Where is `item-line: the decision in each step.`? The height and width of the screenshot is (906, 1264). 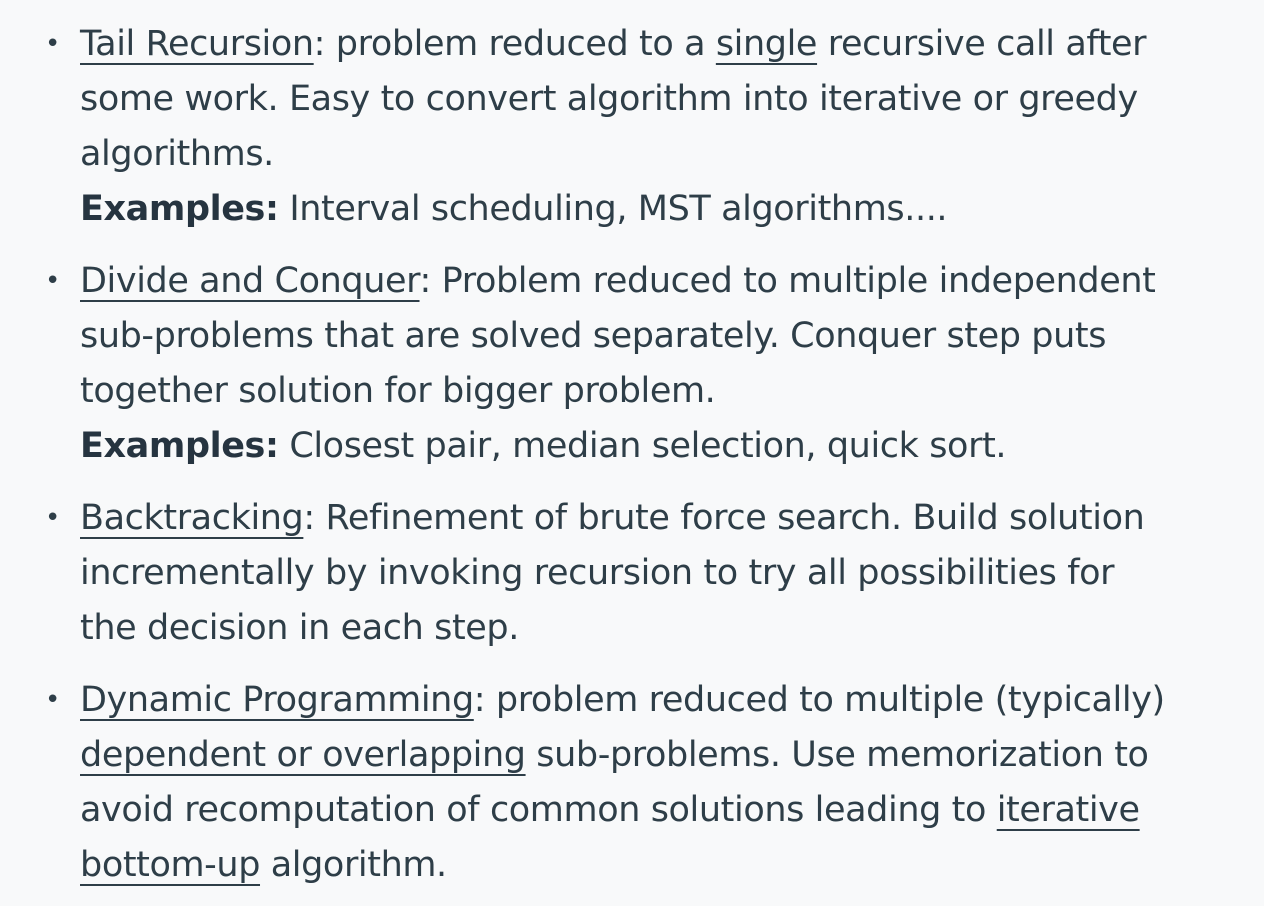 item-line: the decision in each step. is located at coordinates (299, 628).